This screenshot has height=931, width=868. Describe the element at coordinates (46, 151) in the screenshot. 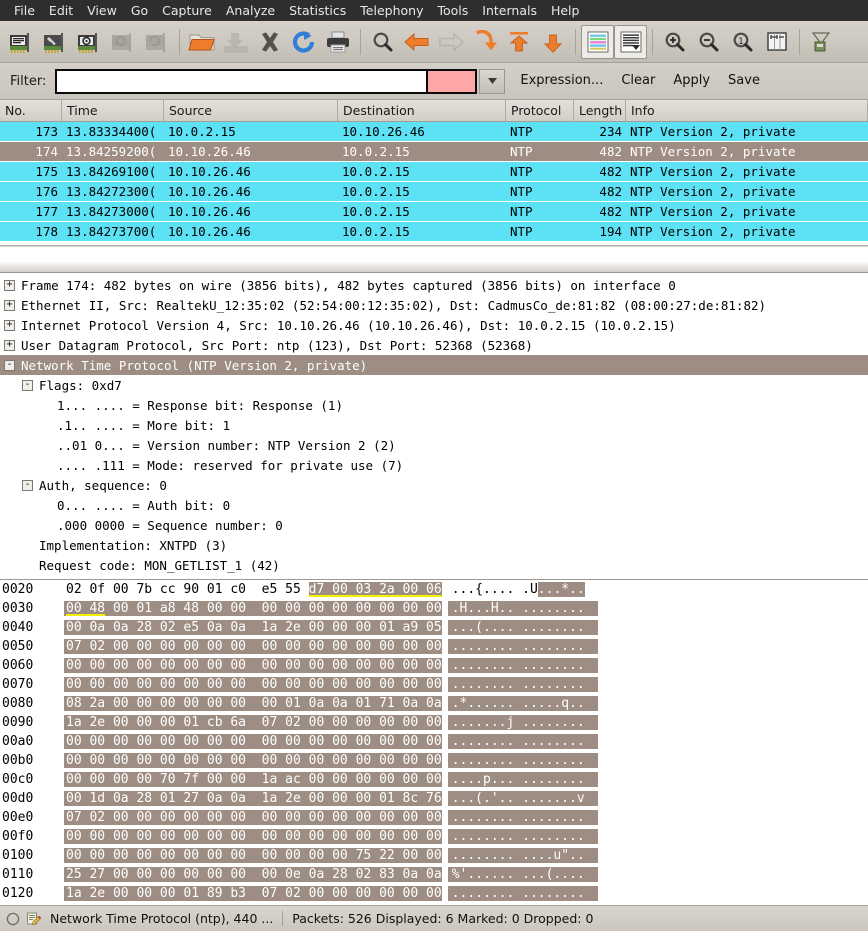

I see `cell-no: 174` at that location.